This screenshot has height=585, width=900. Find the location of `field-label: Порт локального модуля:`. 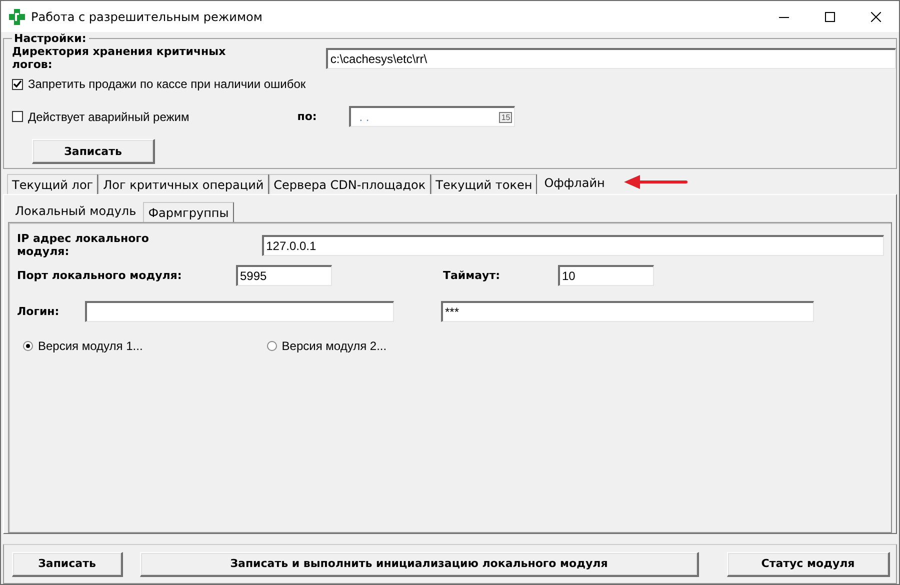

field-label: Порт локального модуля: is located at coordinates (100, 275).